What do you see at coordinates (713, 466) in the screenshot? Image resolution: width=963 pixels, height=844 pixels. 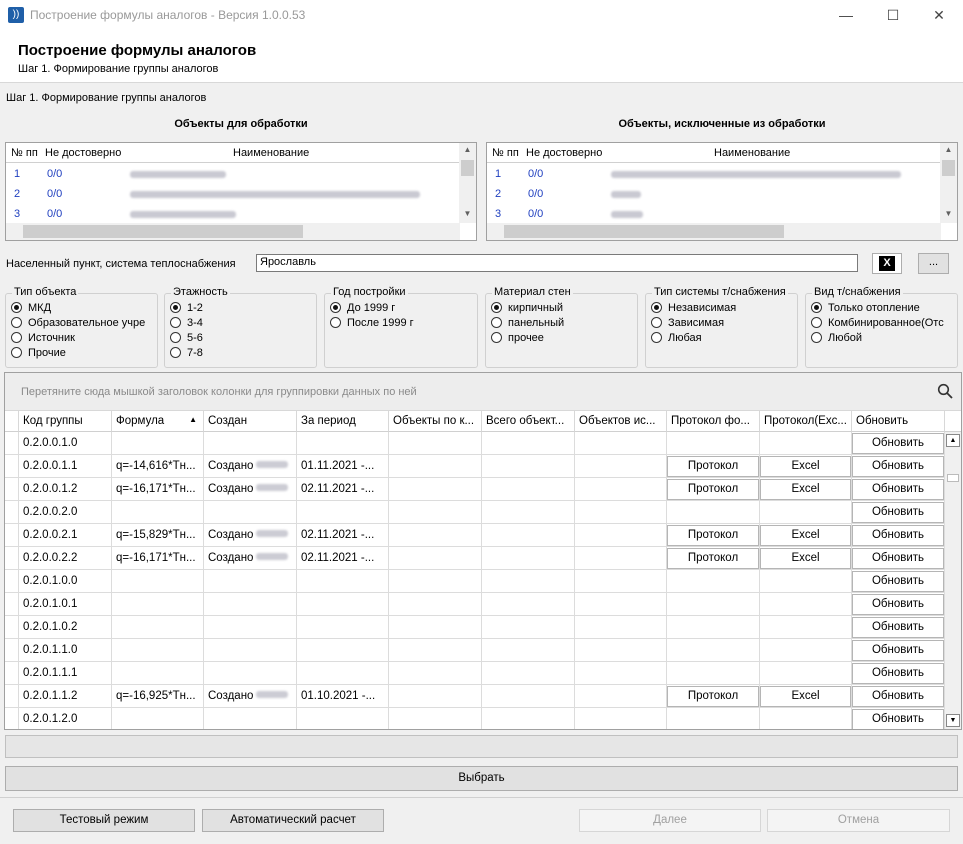 I see `protocol-button: Протокол` at bounding box center [713, 466].